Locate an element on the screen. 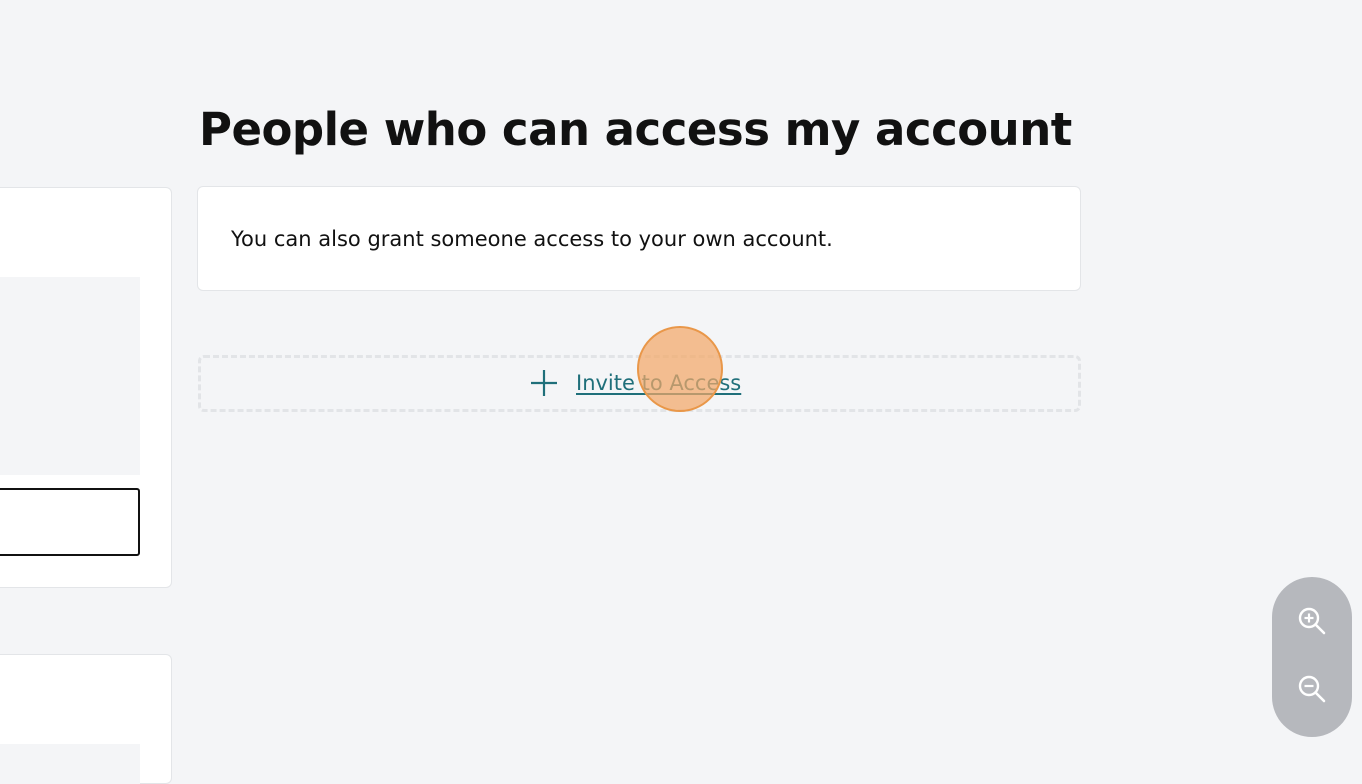 Image resolution: width=1362 pixels, height=784 pixels. invite-to-access-link: Invite to Access is located at coordinates (658, 383).